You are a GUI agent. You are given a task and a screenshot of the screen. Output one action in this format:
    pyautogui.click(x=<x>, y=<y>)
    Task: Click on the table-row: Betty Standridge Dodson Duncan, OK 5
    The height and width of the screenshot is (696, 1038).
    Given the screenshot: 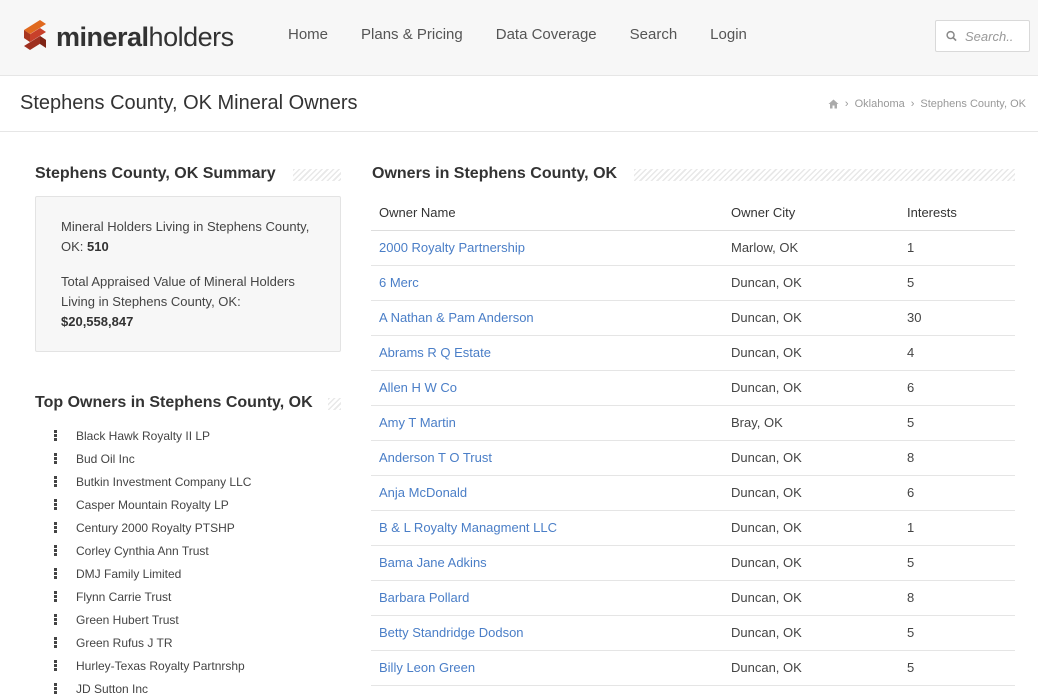 What is the action you would take?
    pyautogui.click(x=693, y=633)
    